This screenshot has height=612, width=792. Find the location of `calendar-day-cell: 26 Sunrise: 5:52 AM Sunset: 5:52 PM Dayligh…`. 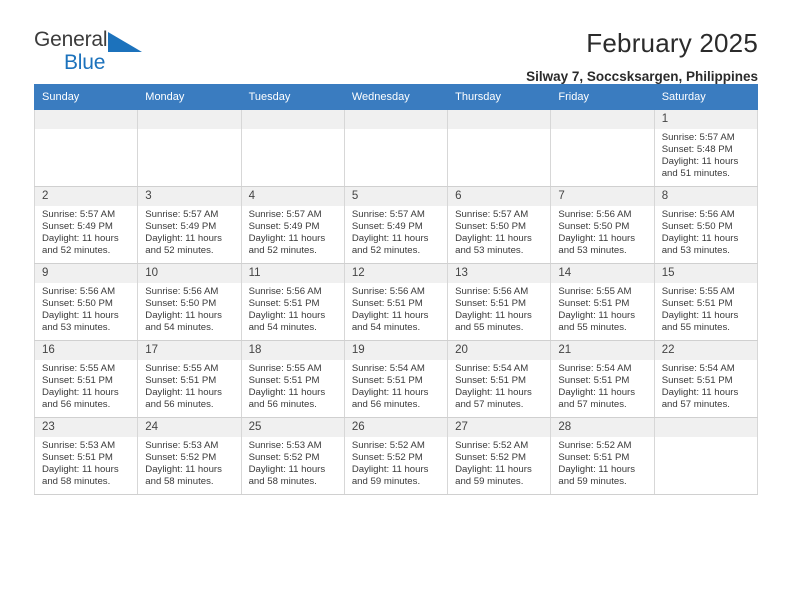

calendar-day-cell: 26 Sunrise: 5:52 AM Sunset: 5:52 PM Dayligh… is located at coordinates (396, 456).